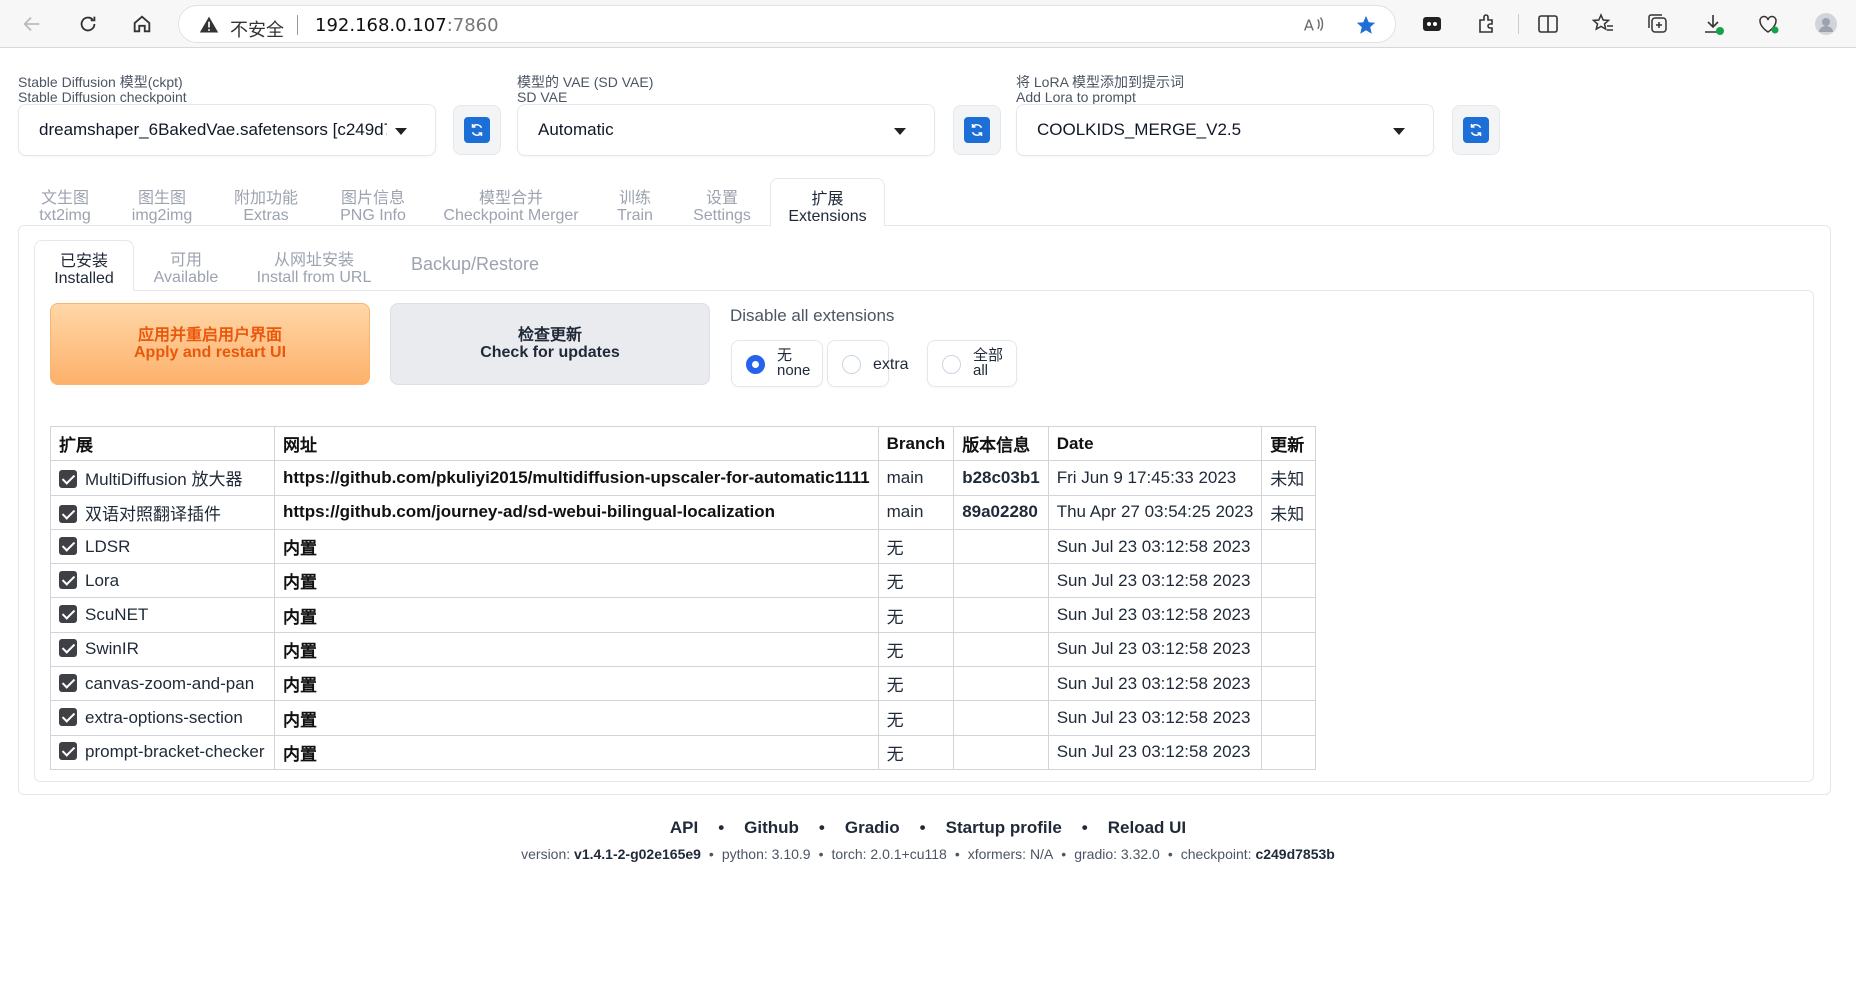 The width and height of the screenshot is (1856, 986). Describe the element at coordinates (186, 265) in the screenshot. I see `subtab-available: 可用 Available` at that location.